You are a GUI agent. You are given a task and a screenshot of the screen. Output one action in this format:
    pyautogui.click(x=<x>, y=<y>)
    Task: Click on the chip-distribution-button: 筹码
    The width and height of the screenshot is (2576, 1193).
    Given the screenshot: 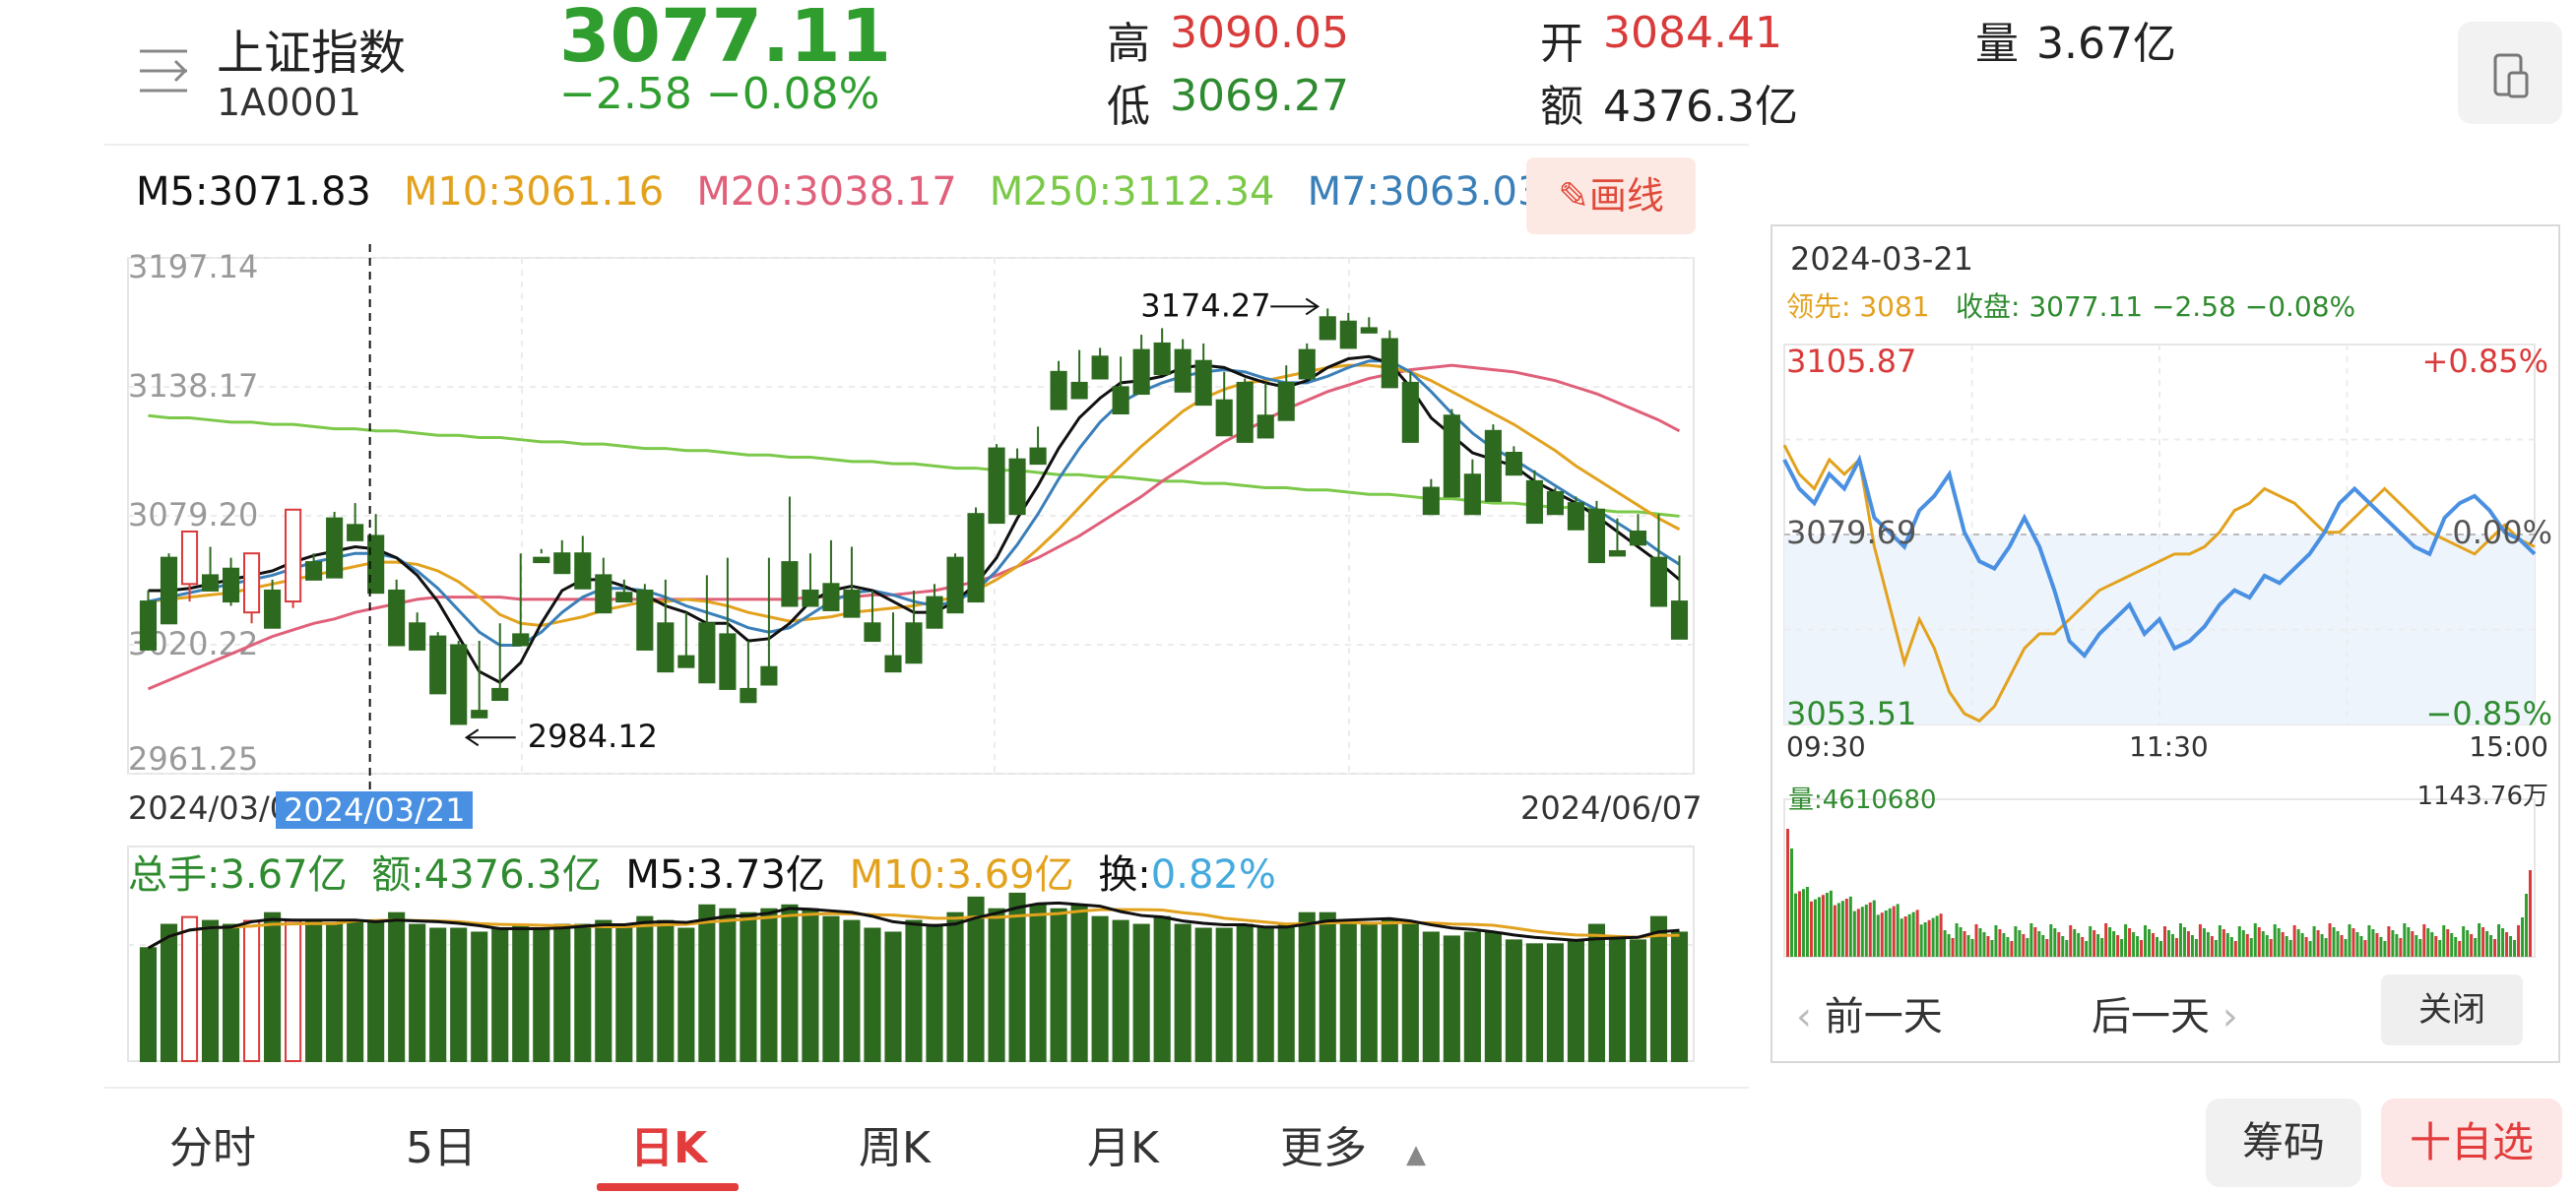 What is the action you would take?
    pyautogui.click(x=2283, y=1143)
    